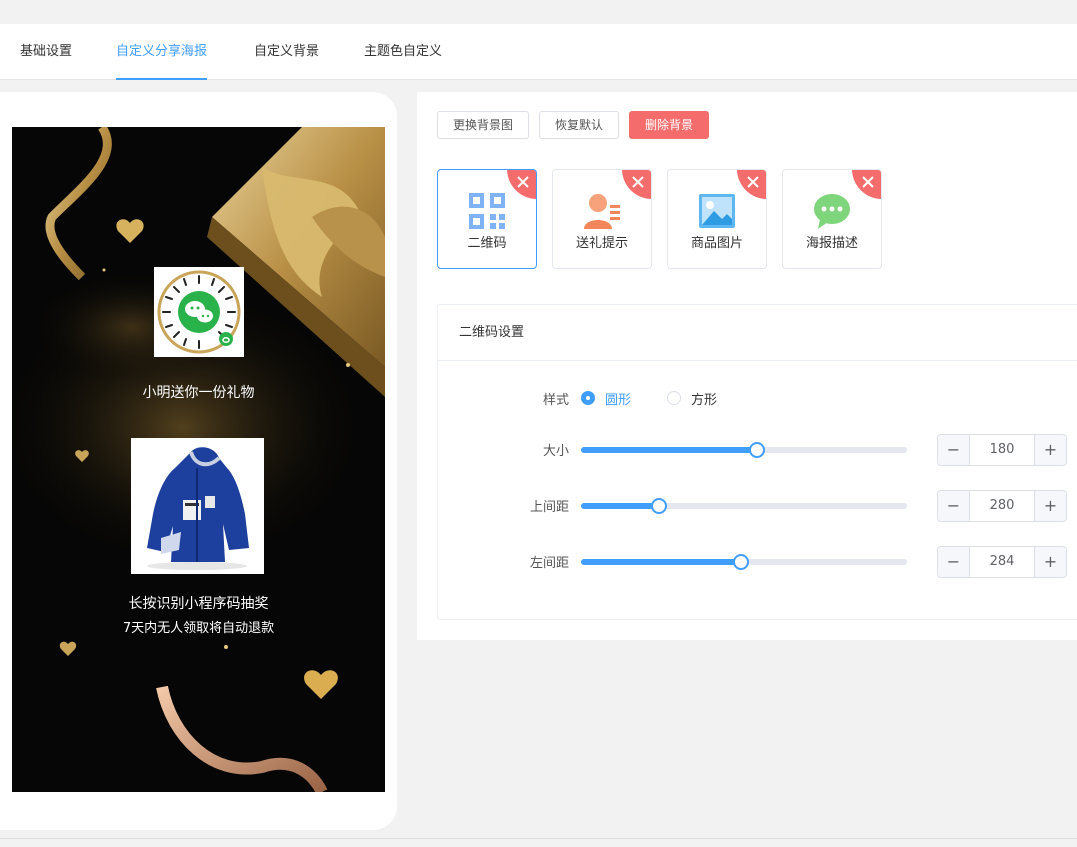 This screenshot has width=1077, height=847. Describe the element at coordinates (198, 393) in the screenshot. I see `poster-gift-text: 小明送你一份礼物` at that location.